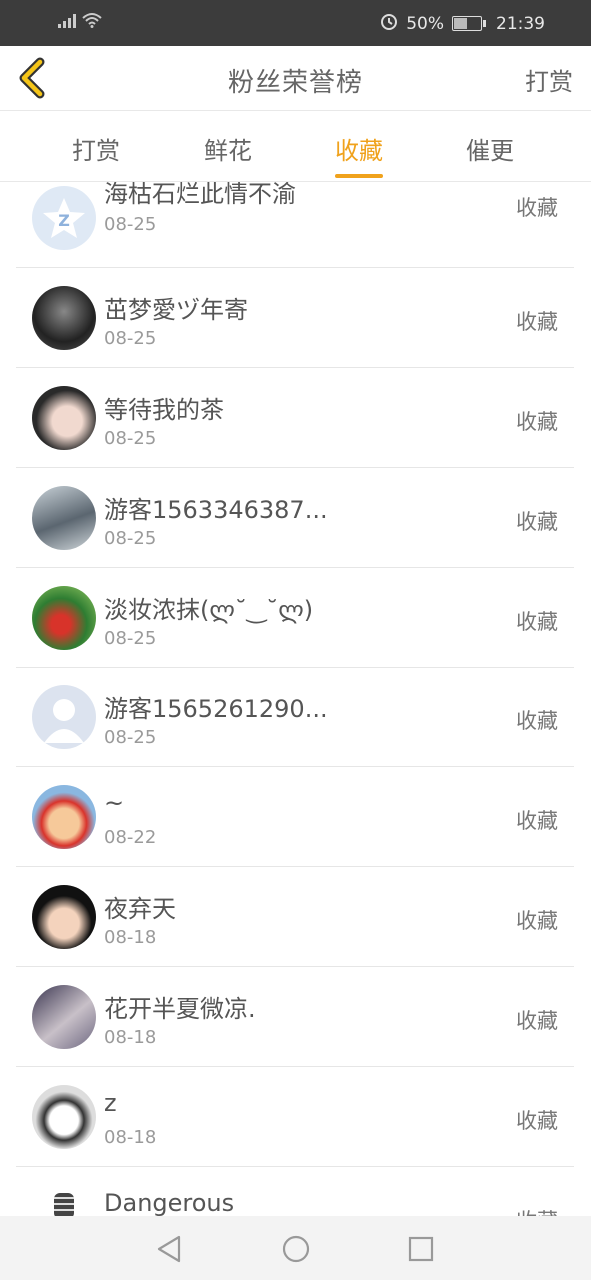 The image size is (591, 1280). I want to click on battery-icon, so click(469, 23).